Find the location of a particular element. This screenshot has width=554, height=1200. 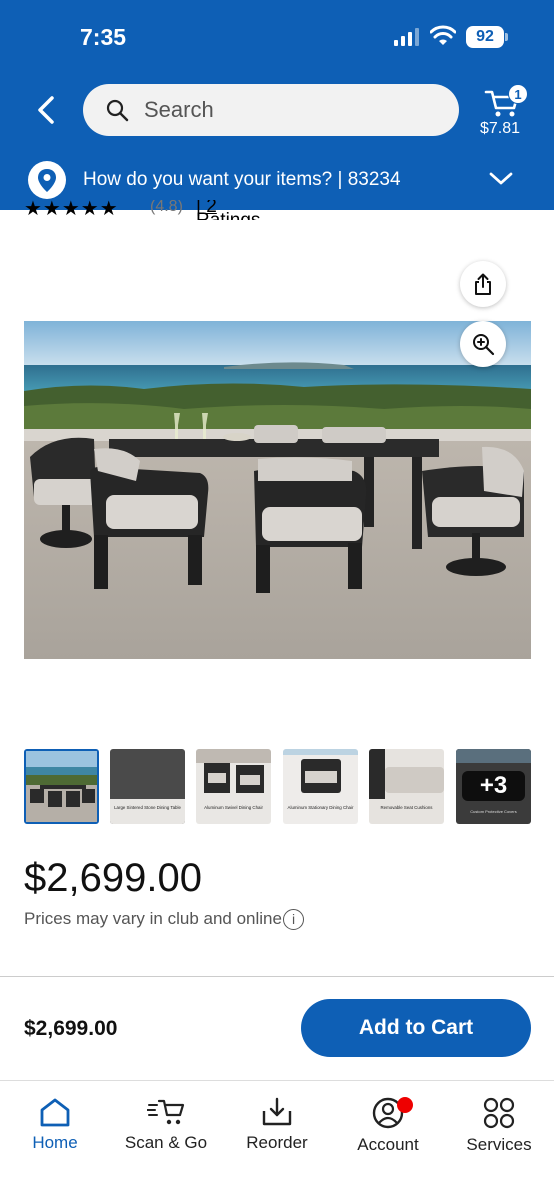

share-icon is located at coordinates (483, 284).